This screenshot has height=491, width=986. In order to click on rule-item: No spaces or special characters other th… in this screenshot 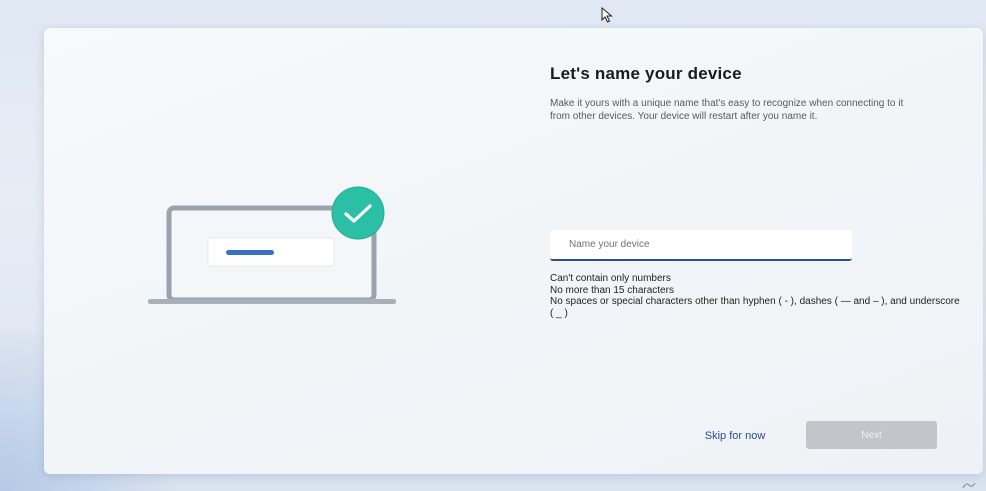, I will do `click(755, 307)`.